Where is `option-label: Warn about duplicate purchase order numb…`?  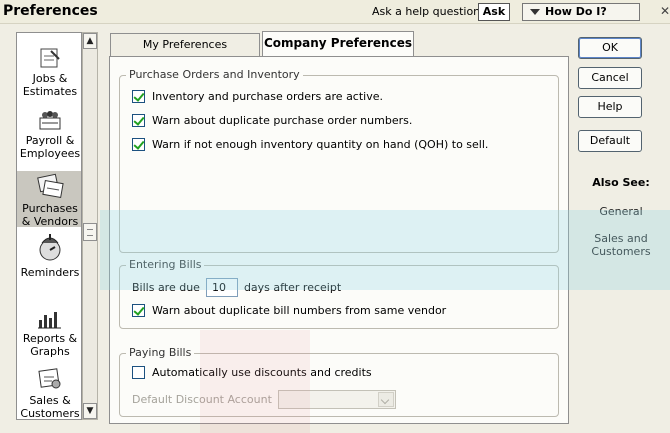 option-label: Warn about duplicate purchase order numb… is located at coordinates (282, 120).